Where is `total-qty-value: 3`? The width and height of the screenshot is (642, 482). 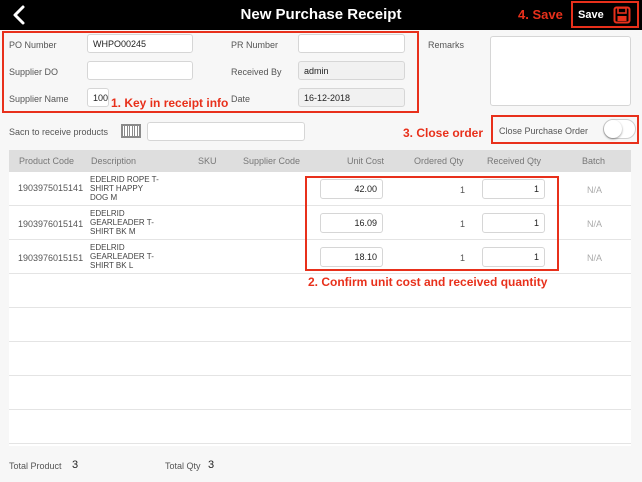
total-qty-value: 3 is located at coordinates (211, 465).